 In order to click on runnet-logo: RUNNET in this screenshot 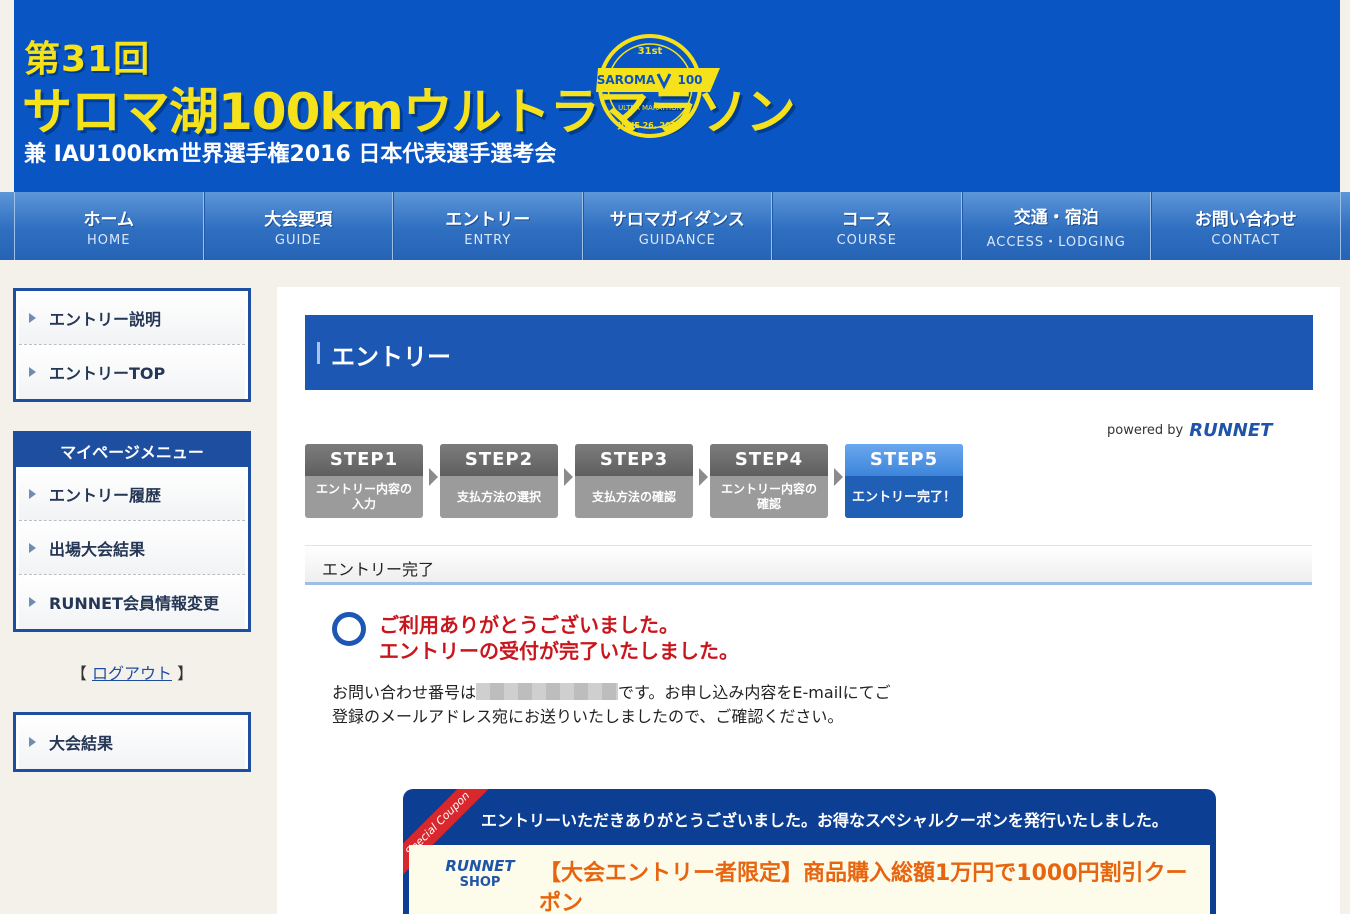, I will do `click(1231, 430)`.